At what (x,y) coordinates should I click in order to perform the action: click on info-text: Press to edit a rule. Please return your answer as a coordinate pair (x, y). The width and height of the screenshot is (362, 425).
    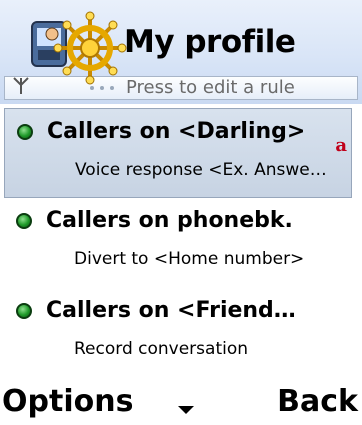
    Looking at the image, I should click on (210, 87).